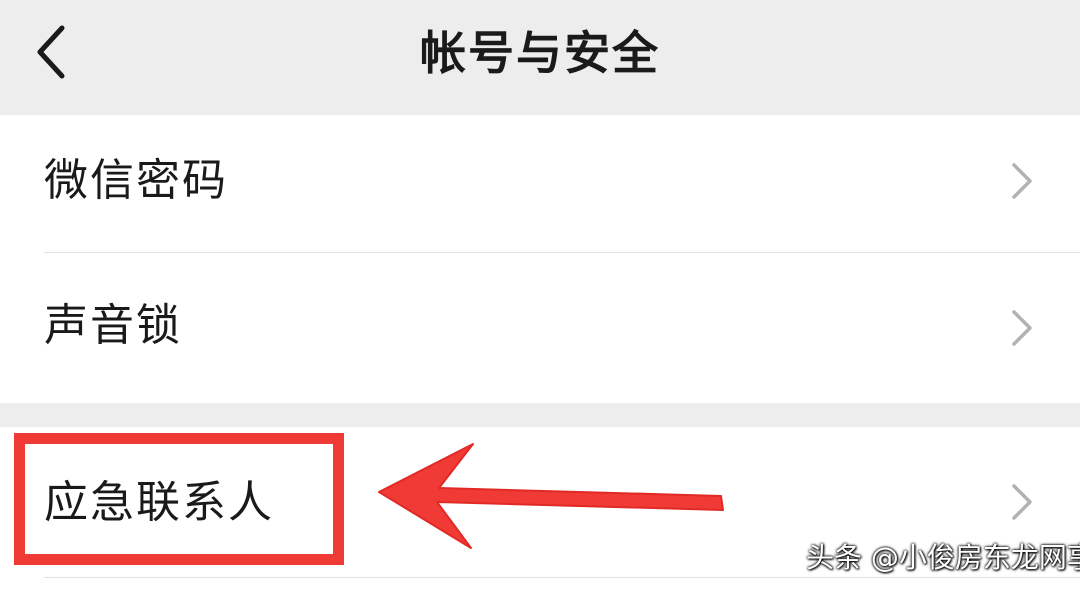  What do you see at coordinates (943, 557) in the screenshot?
I see `watermark-text: 头条 @小俊房东龙网享` at bounding box center [943, 557].